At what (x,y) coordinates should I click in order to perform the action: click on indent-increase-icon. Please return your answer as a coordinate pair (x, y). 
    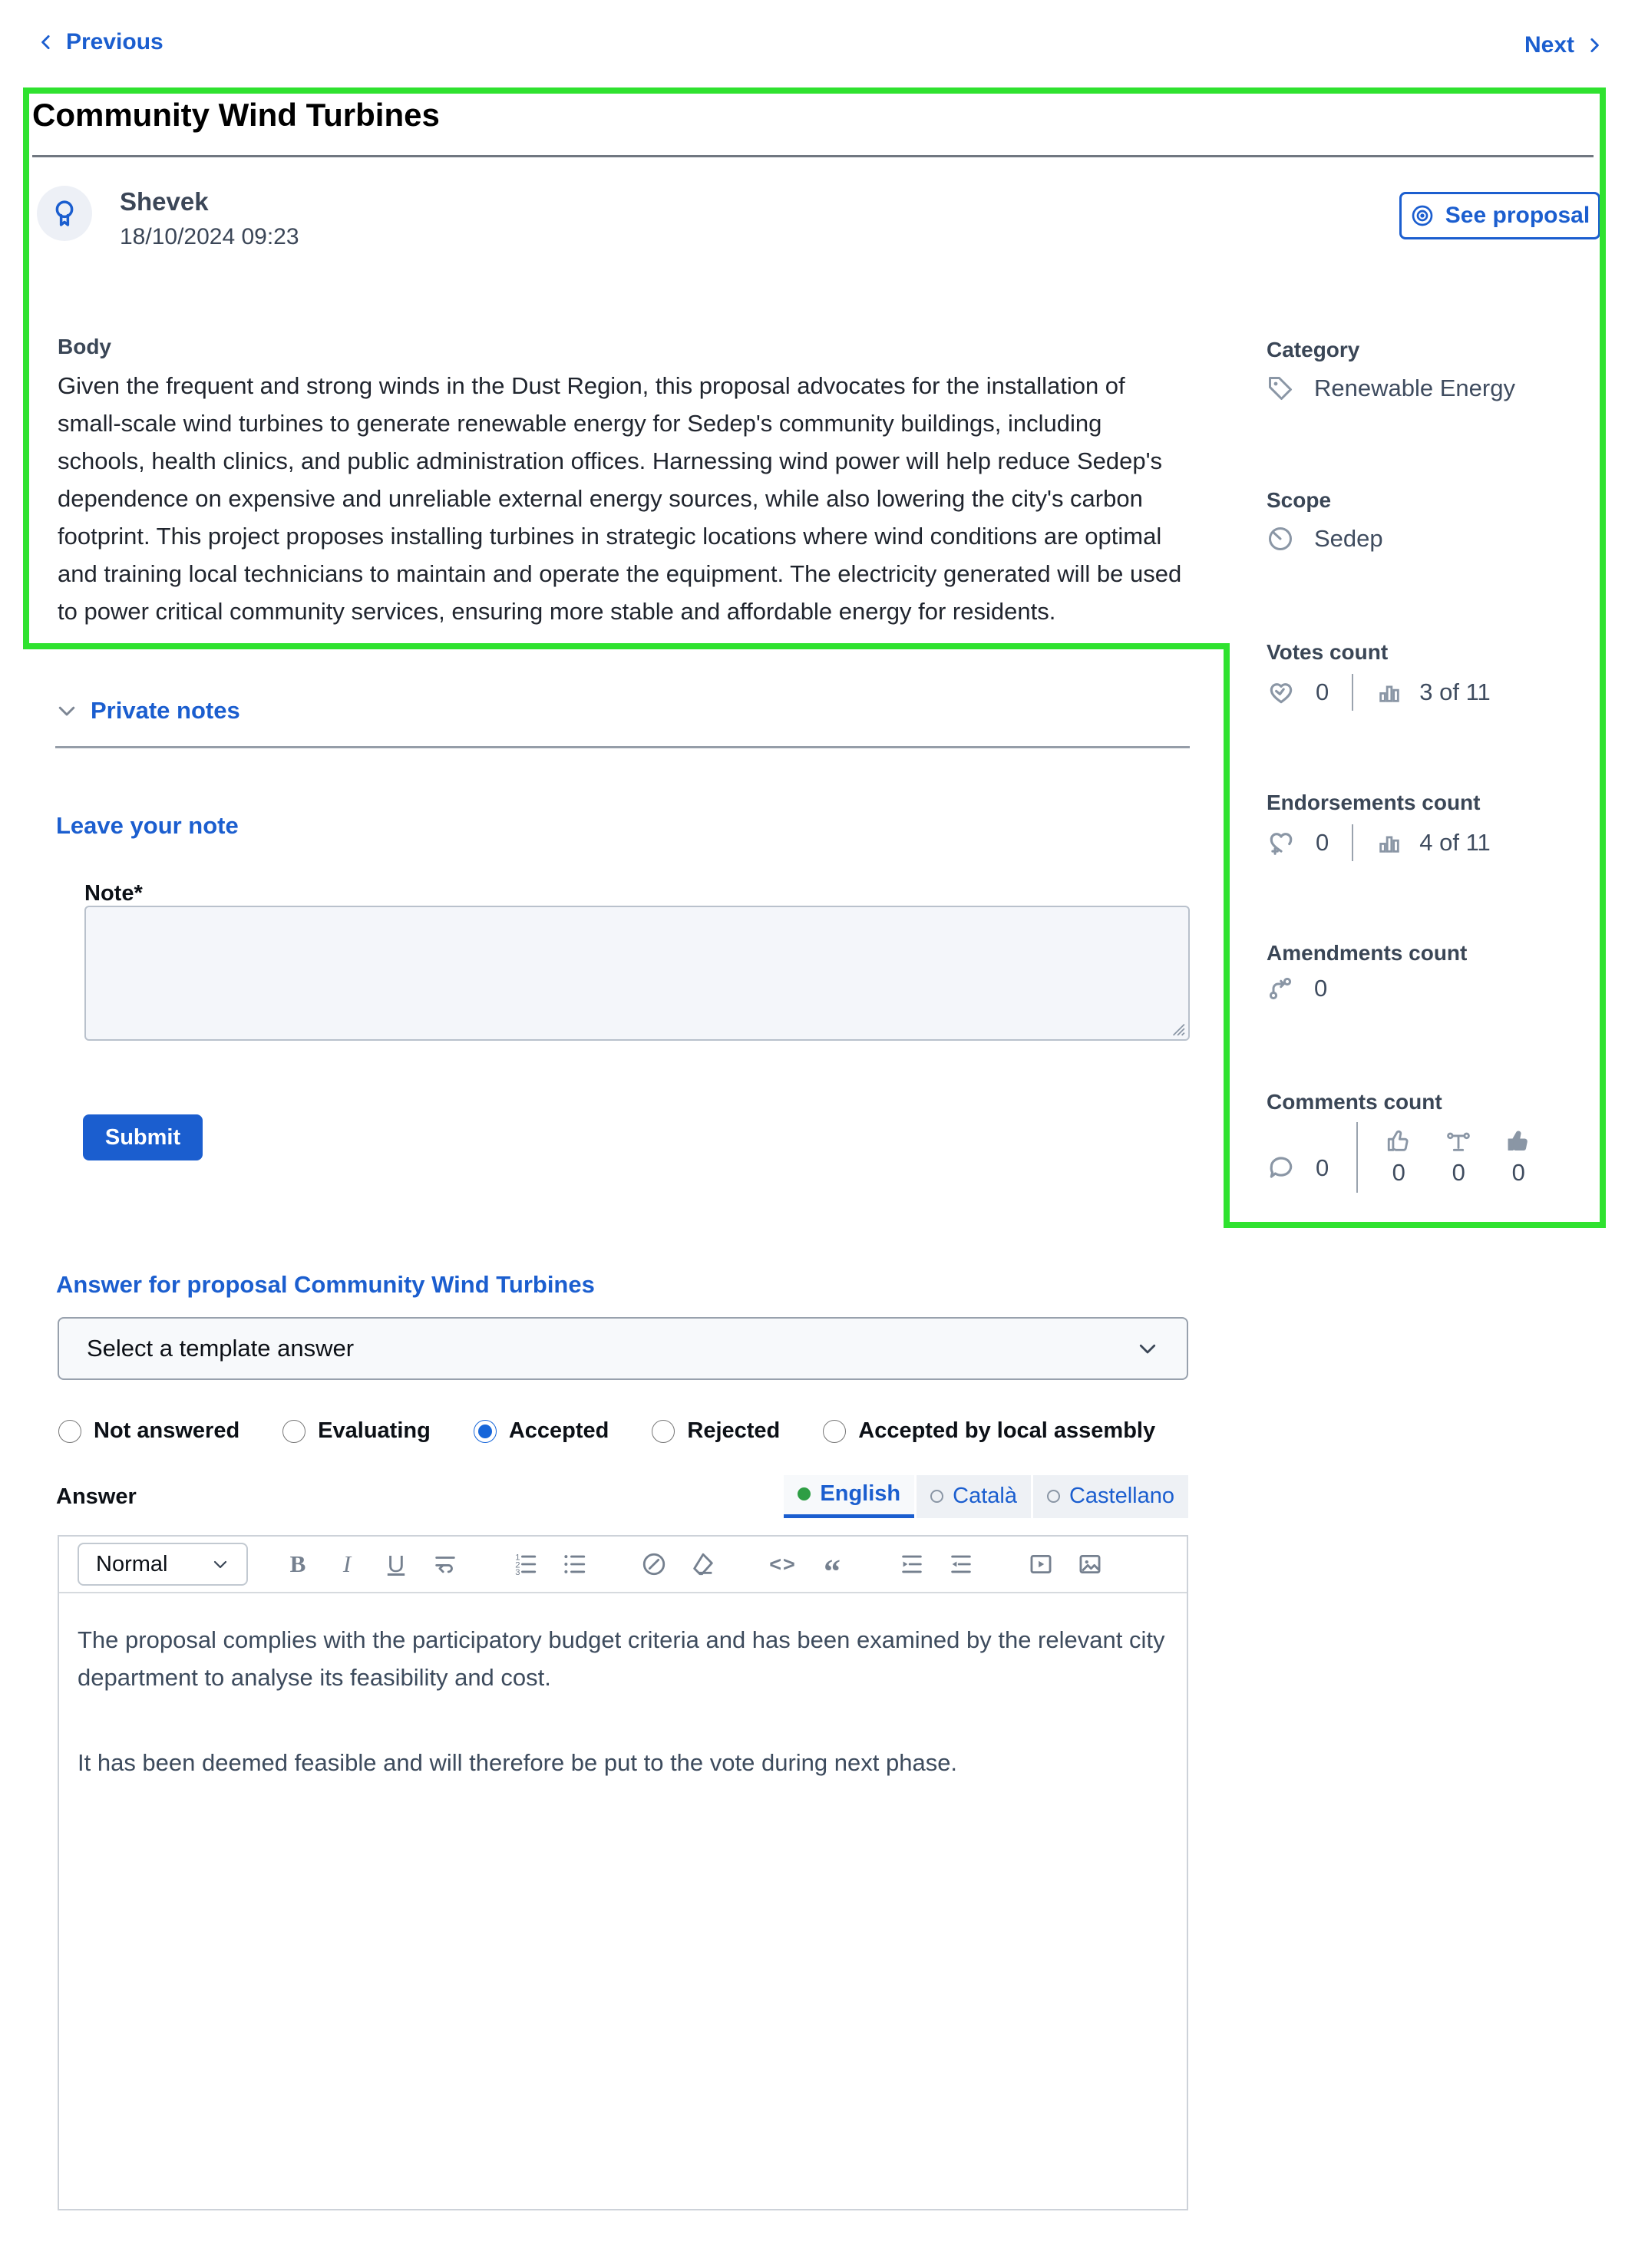
    Looking at the image, I should click on (911, 1565).